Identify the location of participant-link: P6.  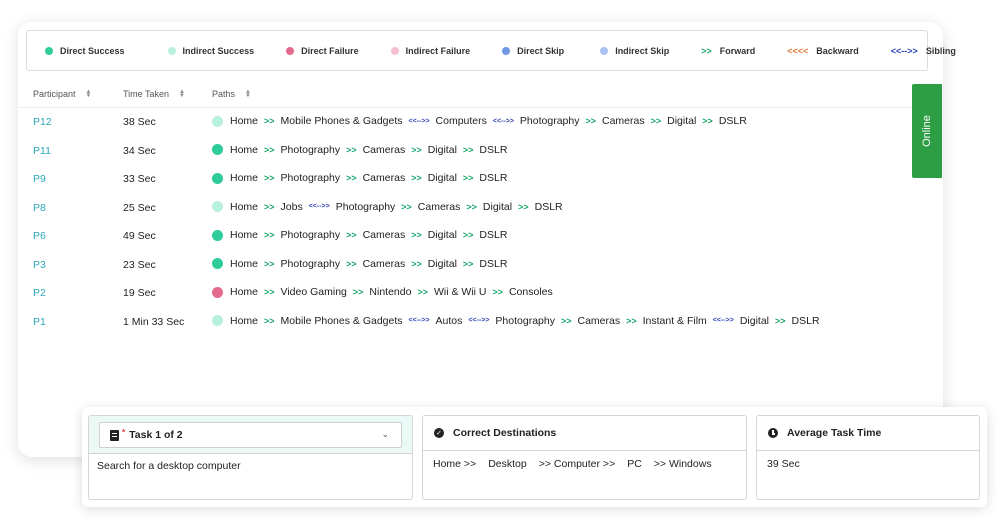
(39, 236).